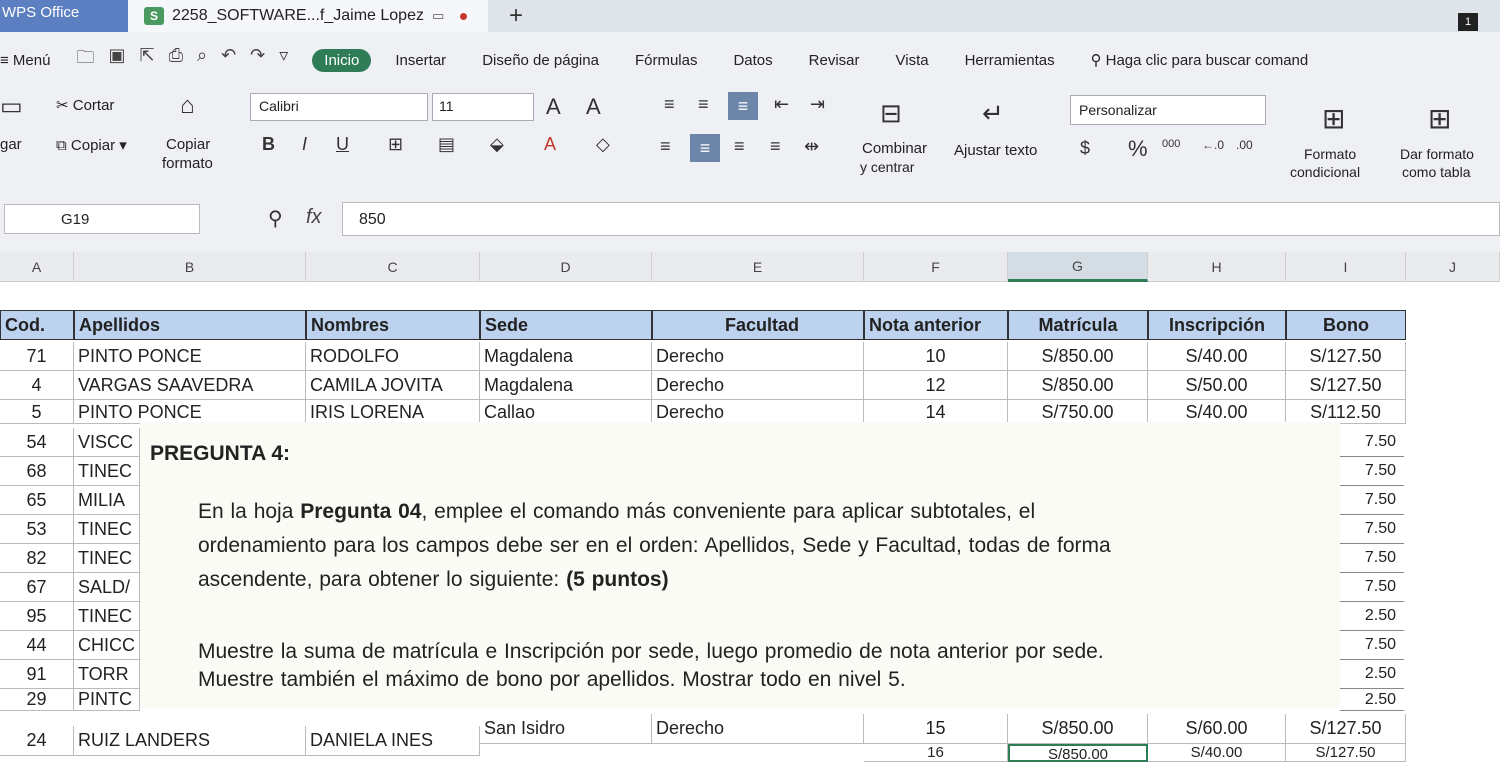 The height and width of the screenshot is (762, 1500). Describe the element at coordinates (817, 104) in the screenshot. I see `increase-indent-icon: ⇥` at that location.